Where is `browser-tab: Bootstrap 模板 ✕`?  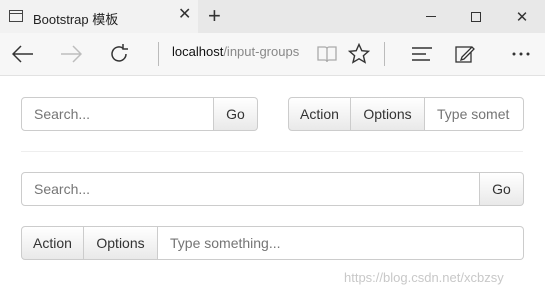
browser-tab: Bootstrap 模板 ✕ is located at coordinates (99, 16).